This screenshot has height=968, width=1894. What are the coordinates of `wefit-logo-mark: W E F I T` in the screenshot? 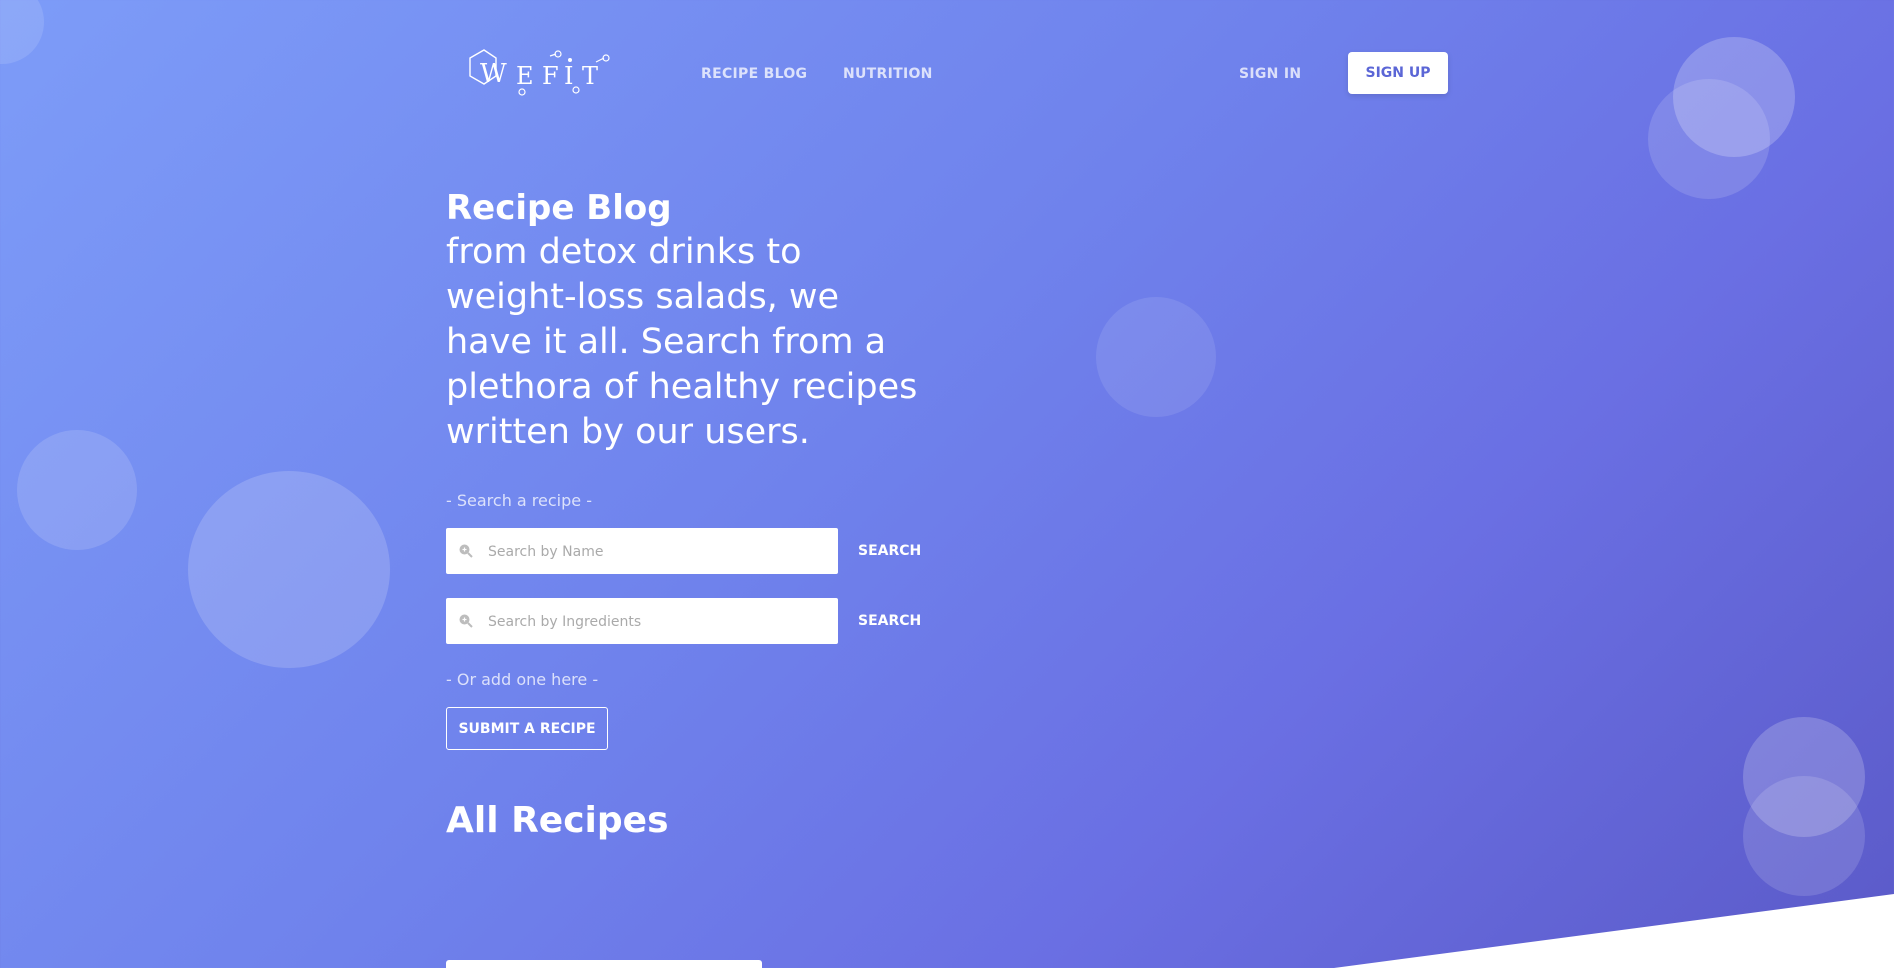 It's located at (539, 72).